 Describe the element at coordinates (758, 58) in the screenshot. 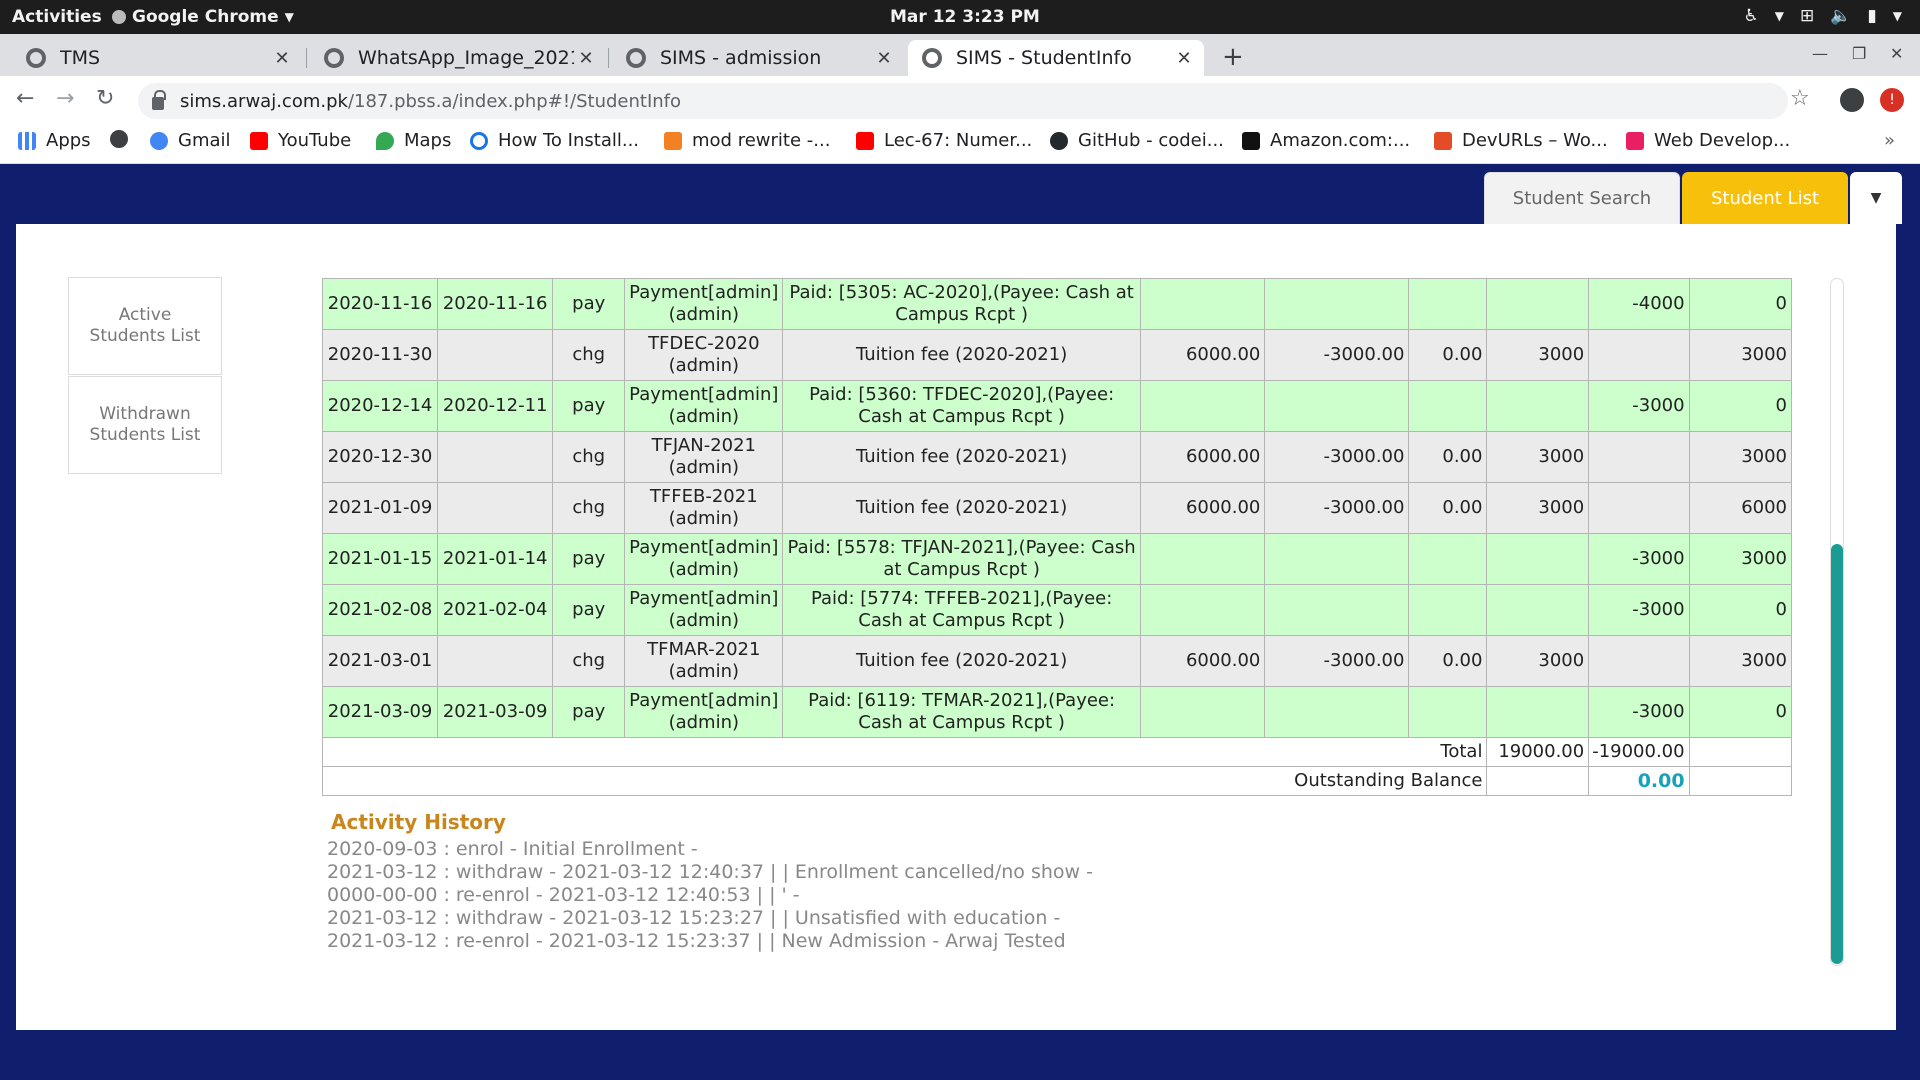

I see `tab-sims-admission: SIMS - admission ✕` at that location.